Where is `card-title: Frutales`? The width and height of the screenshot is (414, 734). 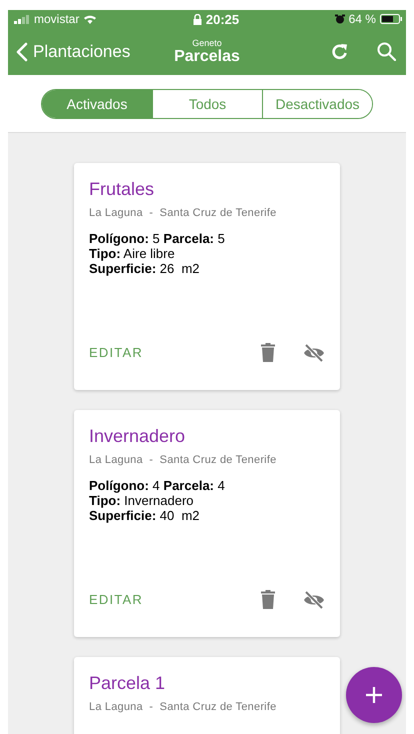 card-title: Frutales is located at coordinates (122, 189).